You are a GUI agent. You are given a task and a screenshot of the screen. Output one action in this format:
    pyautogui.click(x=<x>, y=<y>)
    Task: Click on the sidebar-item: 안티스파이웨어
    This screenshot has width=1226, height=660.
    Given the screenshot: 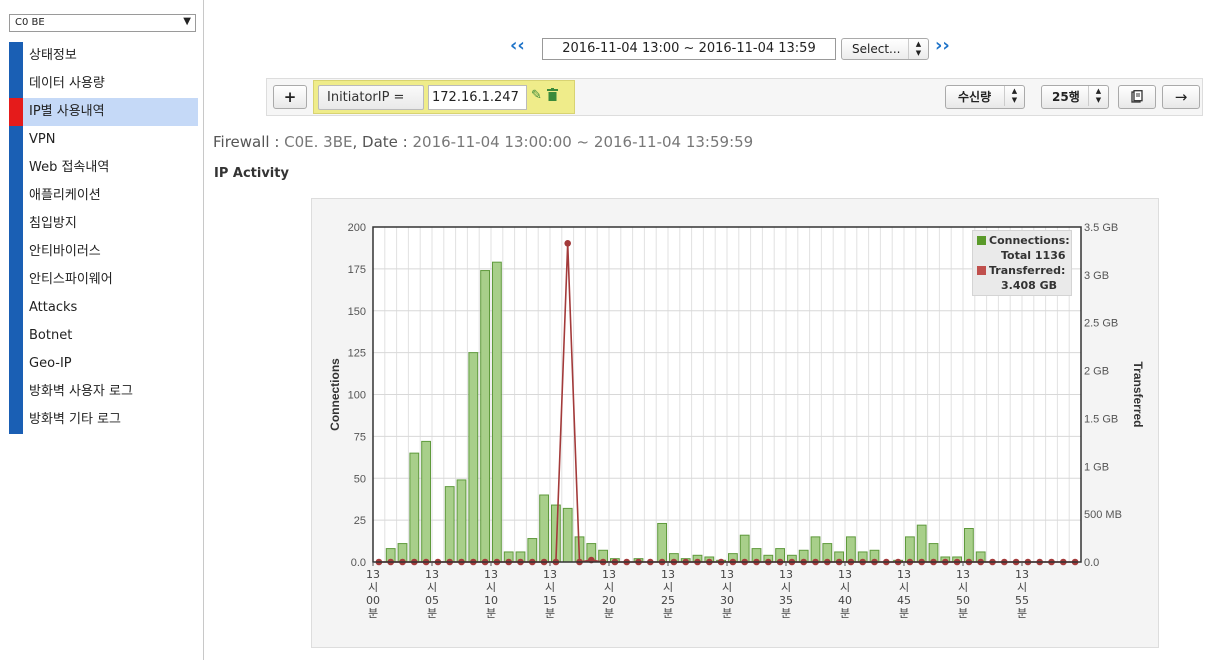 What is the action you would take?
    pyautogui.click(x=103, y=280)
    